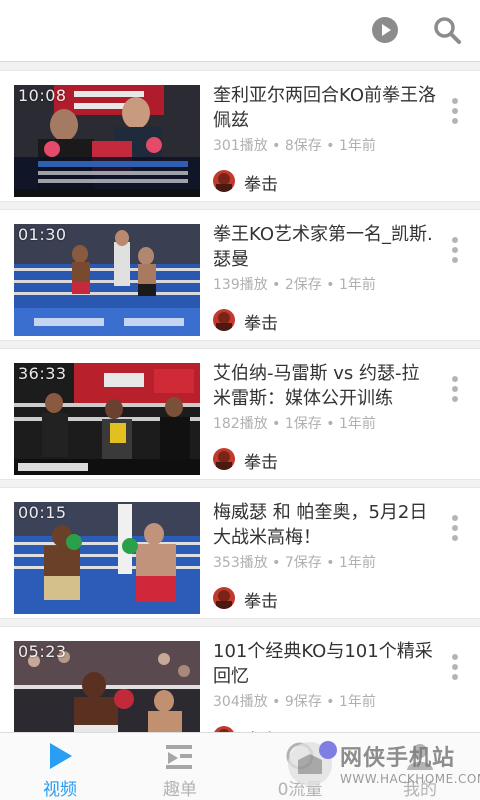 Image resolution: width=480 pixels, height=800 pixels. What do you see at coordinates (312, 763) in the screenshot?
I see `watermark-logo-icon` at bounding box center [312, 763].